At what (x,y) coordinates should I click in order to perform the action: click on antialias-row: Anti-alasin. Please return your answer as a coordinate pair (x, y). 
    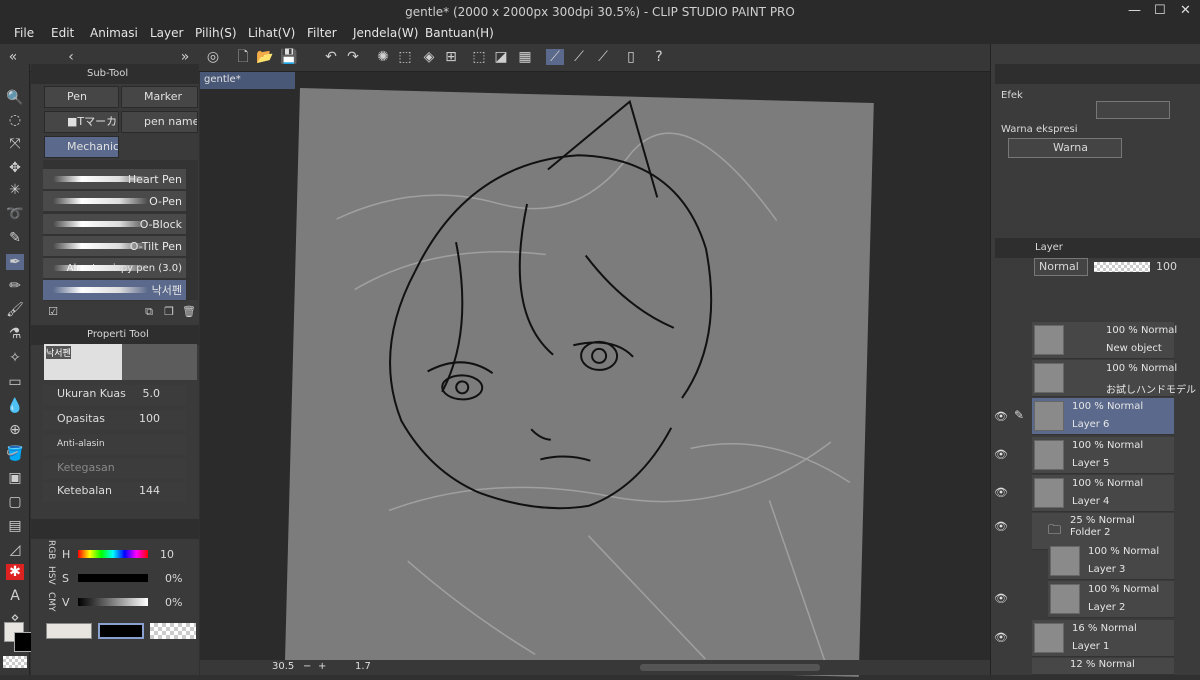
    Looking at the image, I should click on (114, 445).